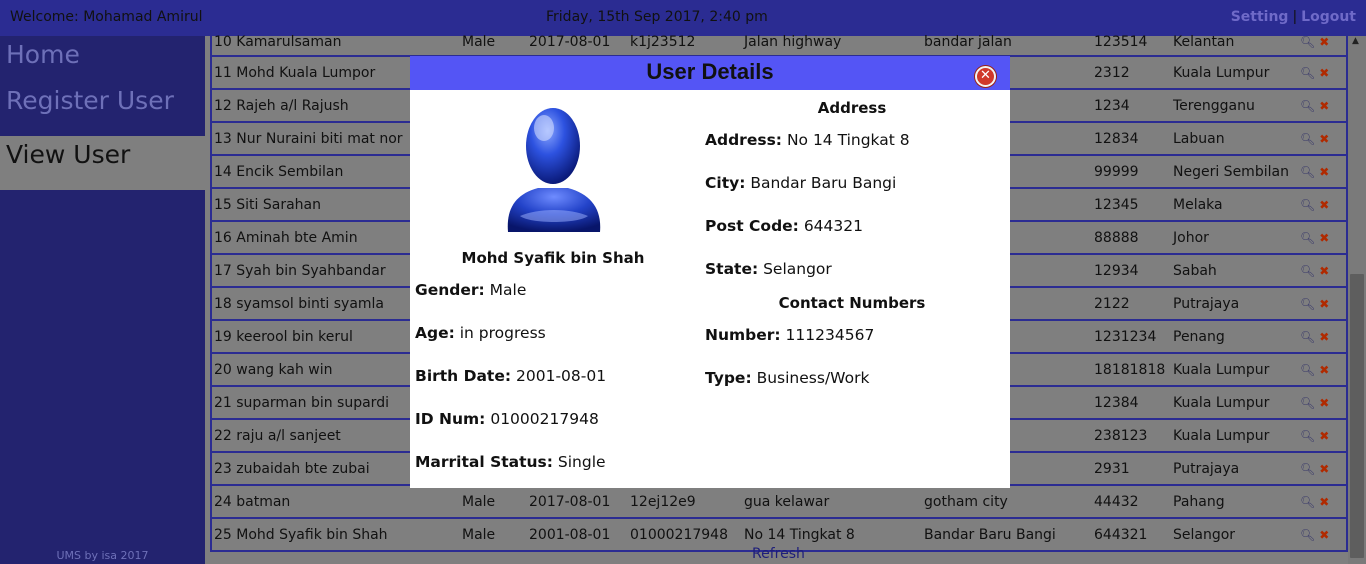 The height and width of the screenshot is (564, 1366). What do you see at coordinates (1112, 106) in the screenshot?
I see `row-post-code-cell: 1234` at bounding box center [1112, 106].